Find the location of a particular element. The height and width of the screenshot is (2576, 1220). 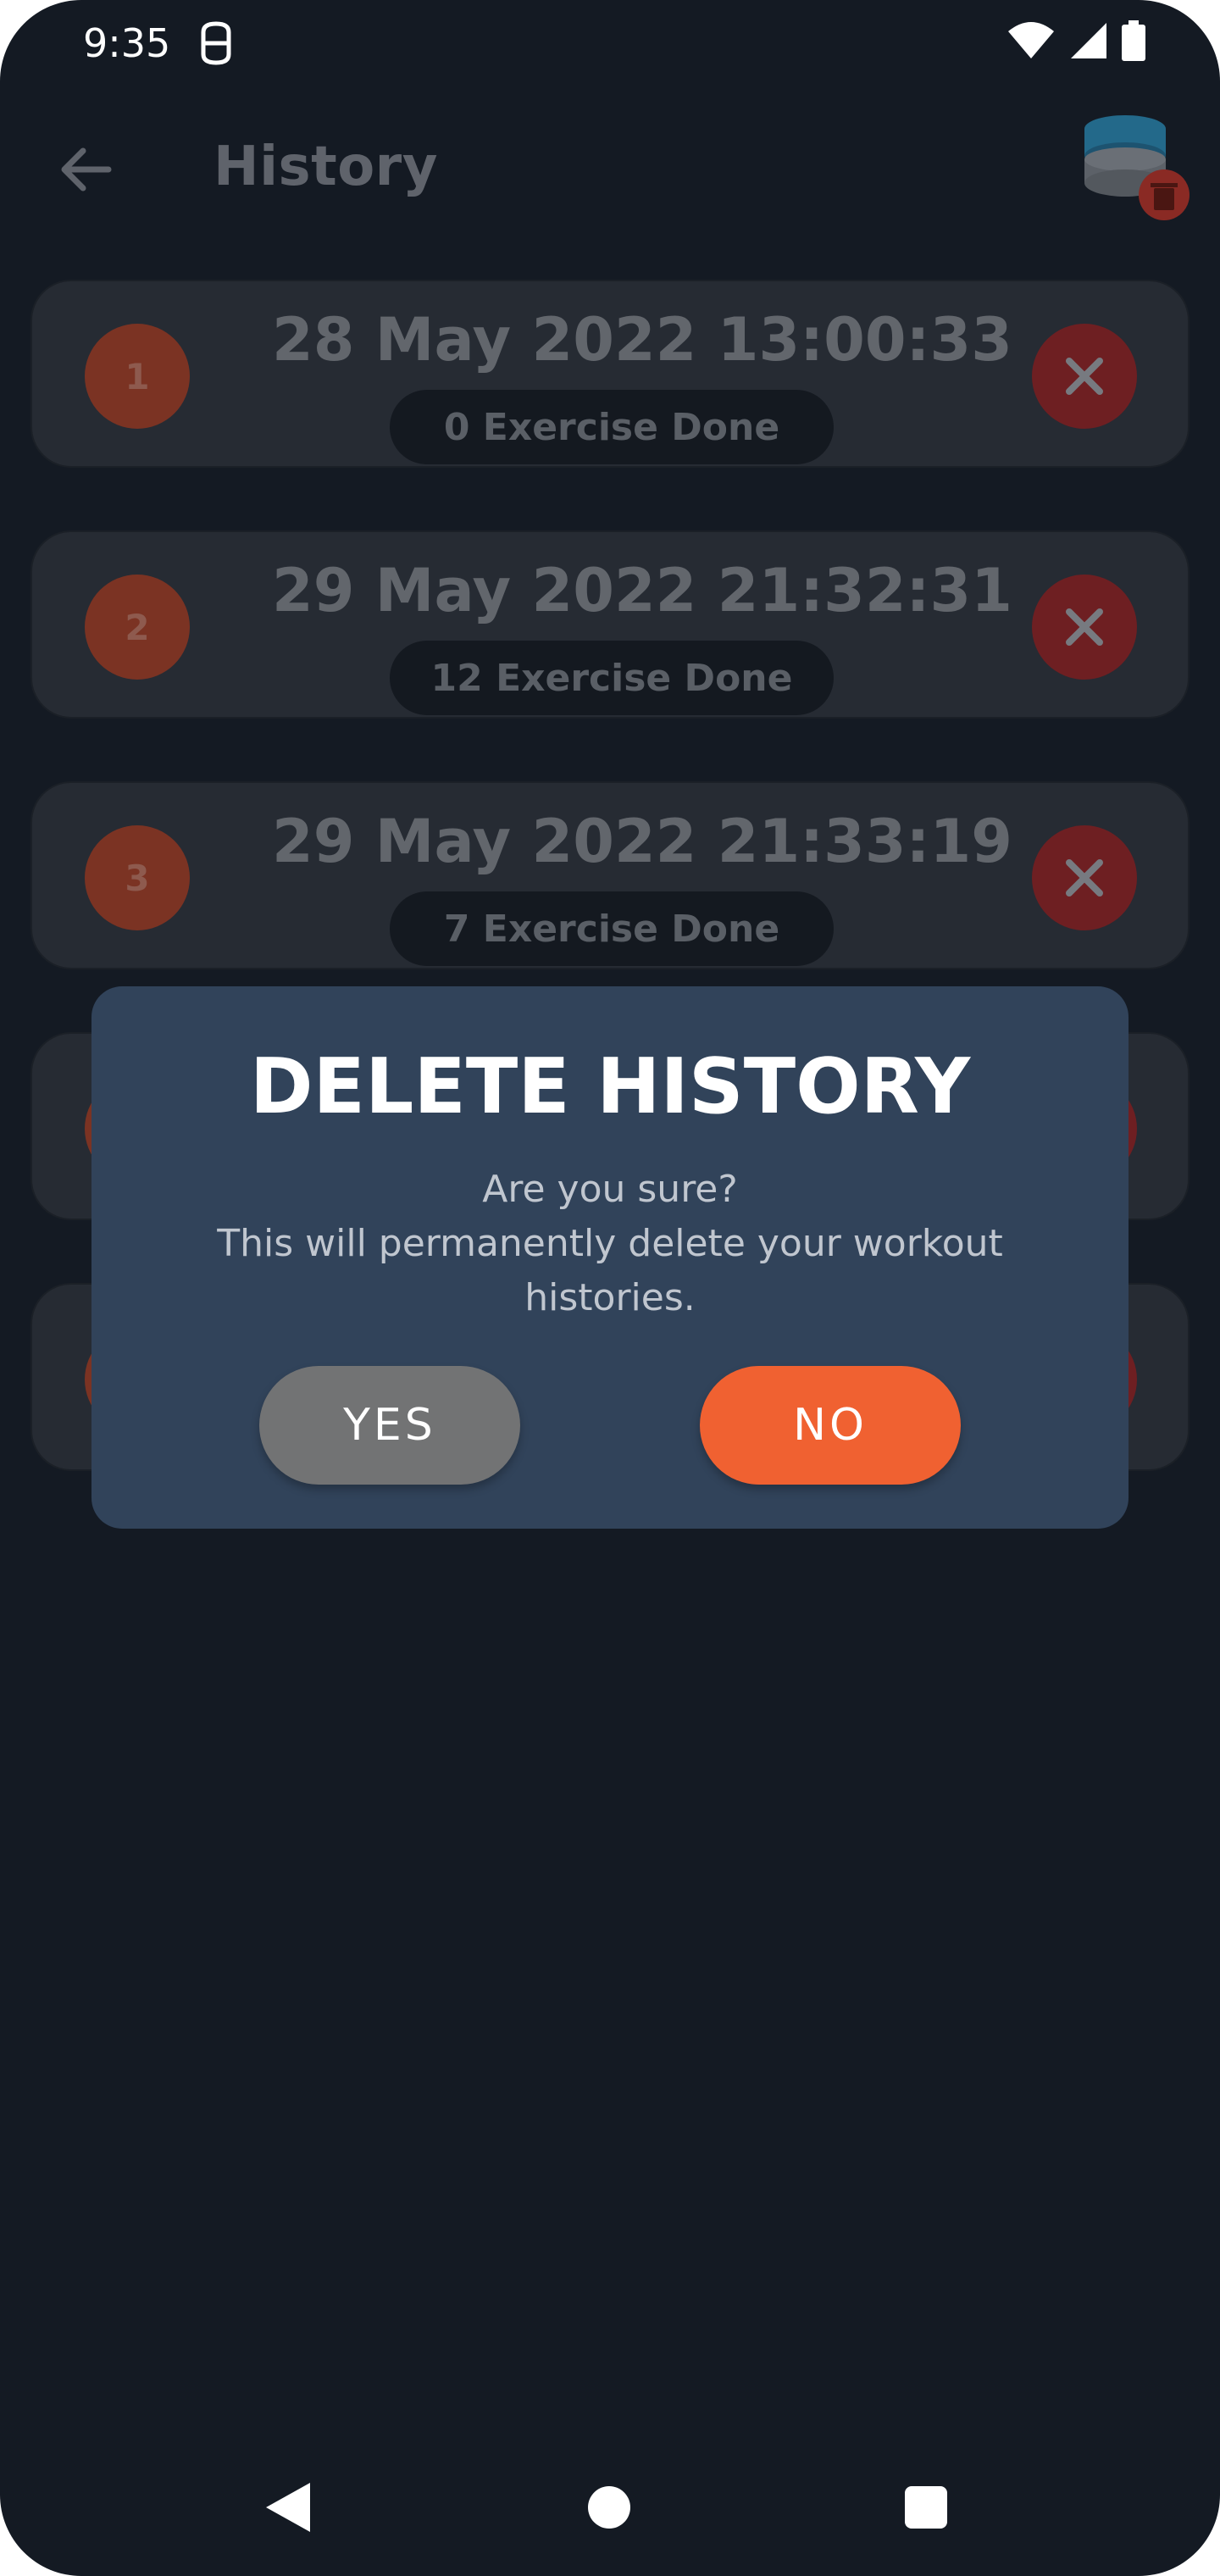

wifi-icon is located at coordinates (1031, 40).